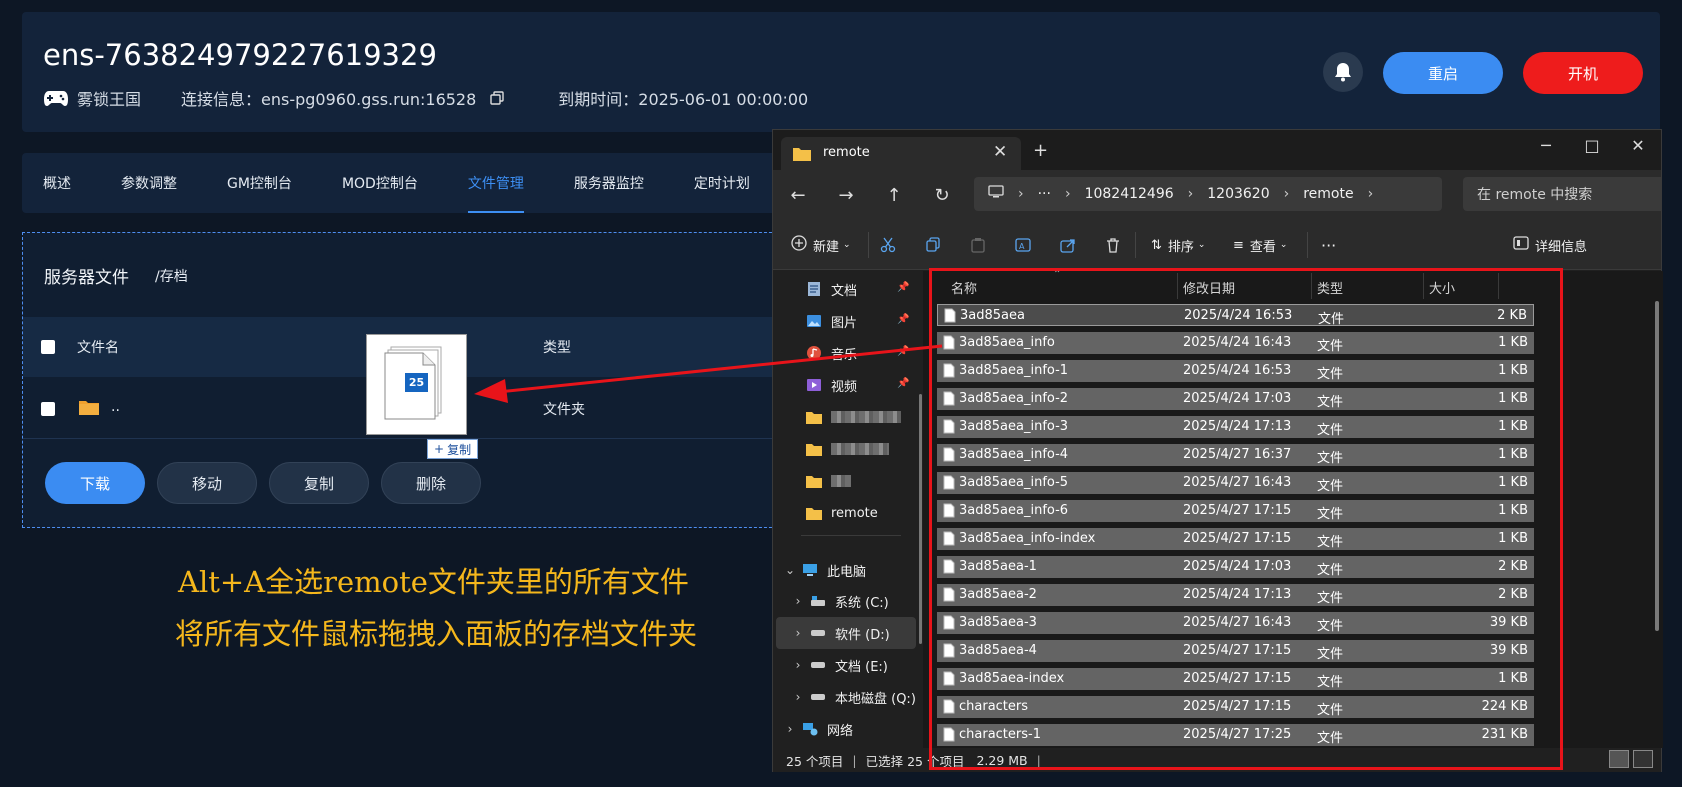 The image size is (1682, 787). I want to click on details-pane-button: 详细信息, so click(1550, 245).